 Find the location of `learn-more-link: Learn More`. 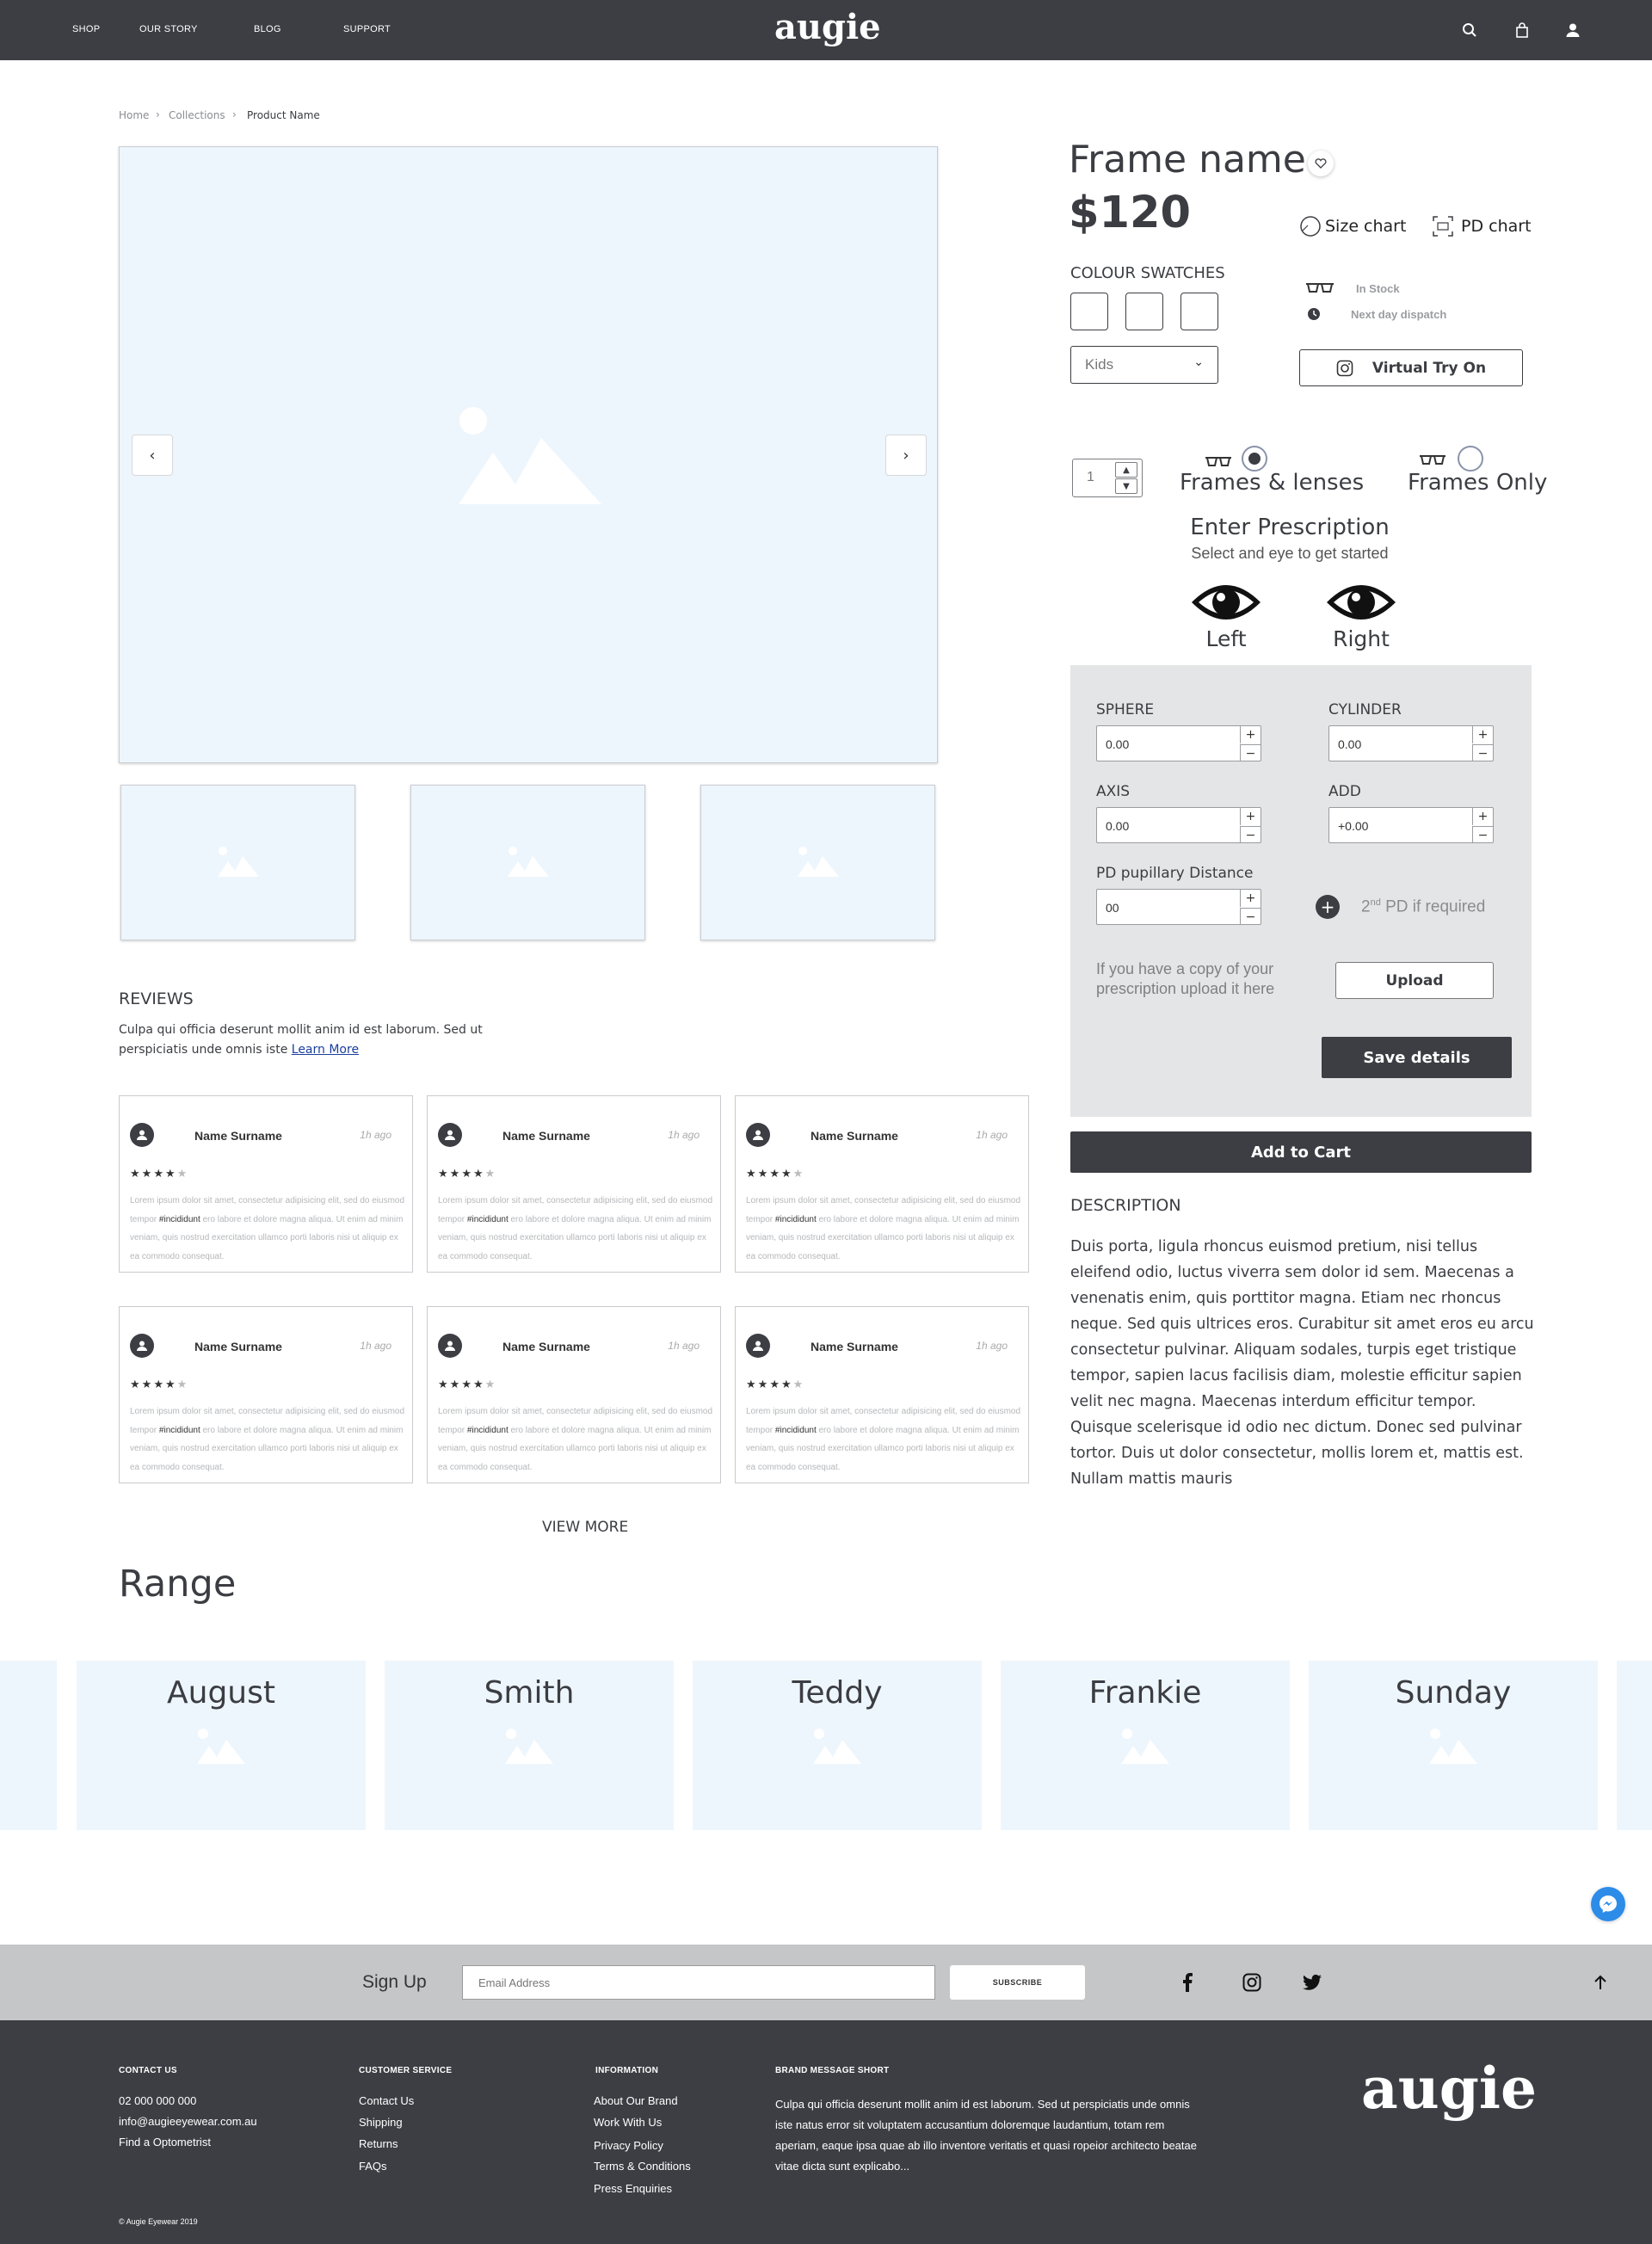

learn-more-link: Learn More is located at coordinates (325, 1050).